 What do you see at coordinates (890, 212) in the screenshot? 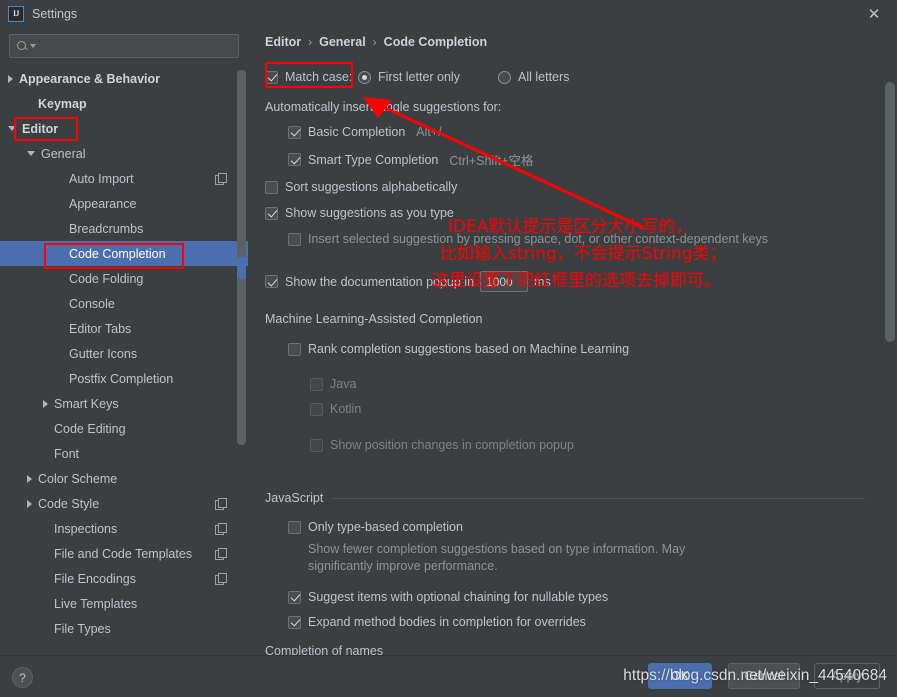
I see `main-scrollbar-thumb` at bounding box center [890, 212].